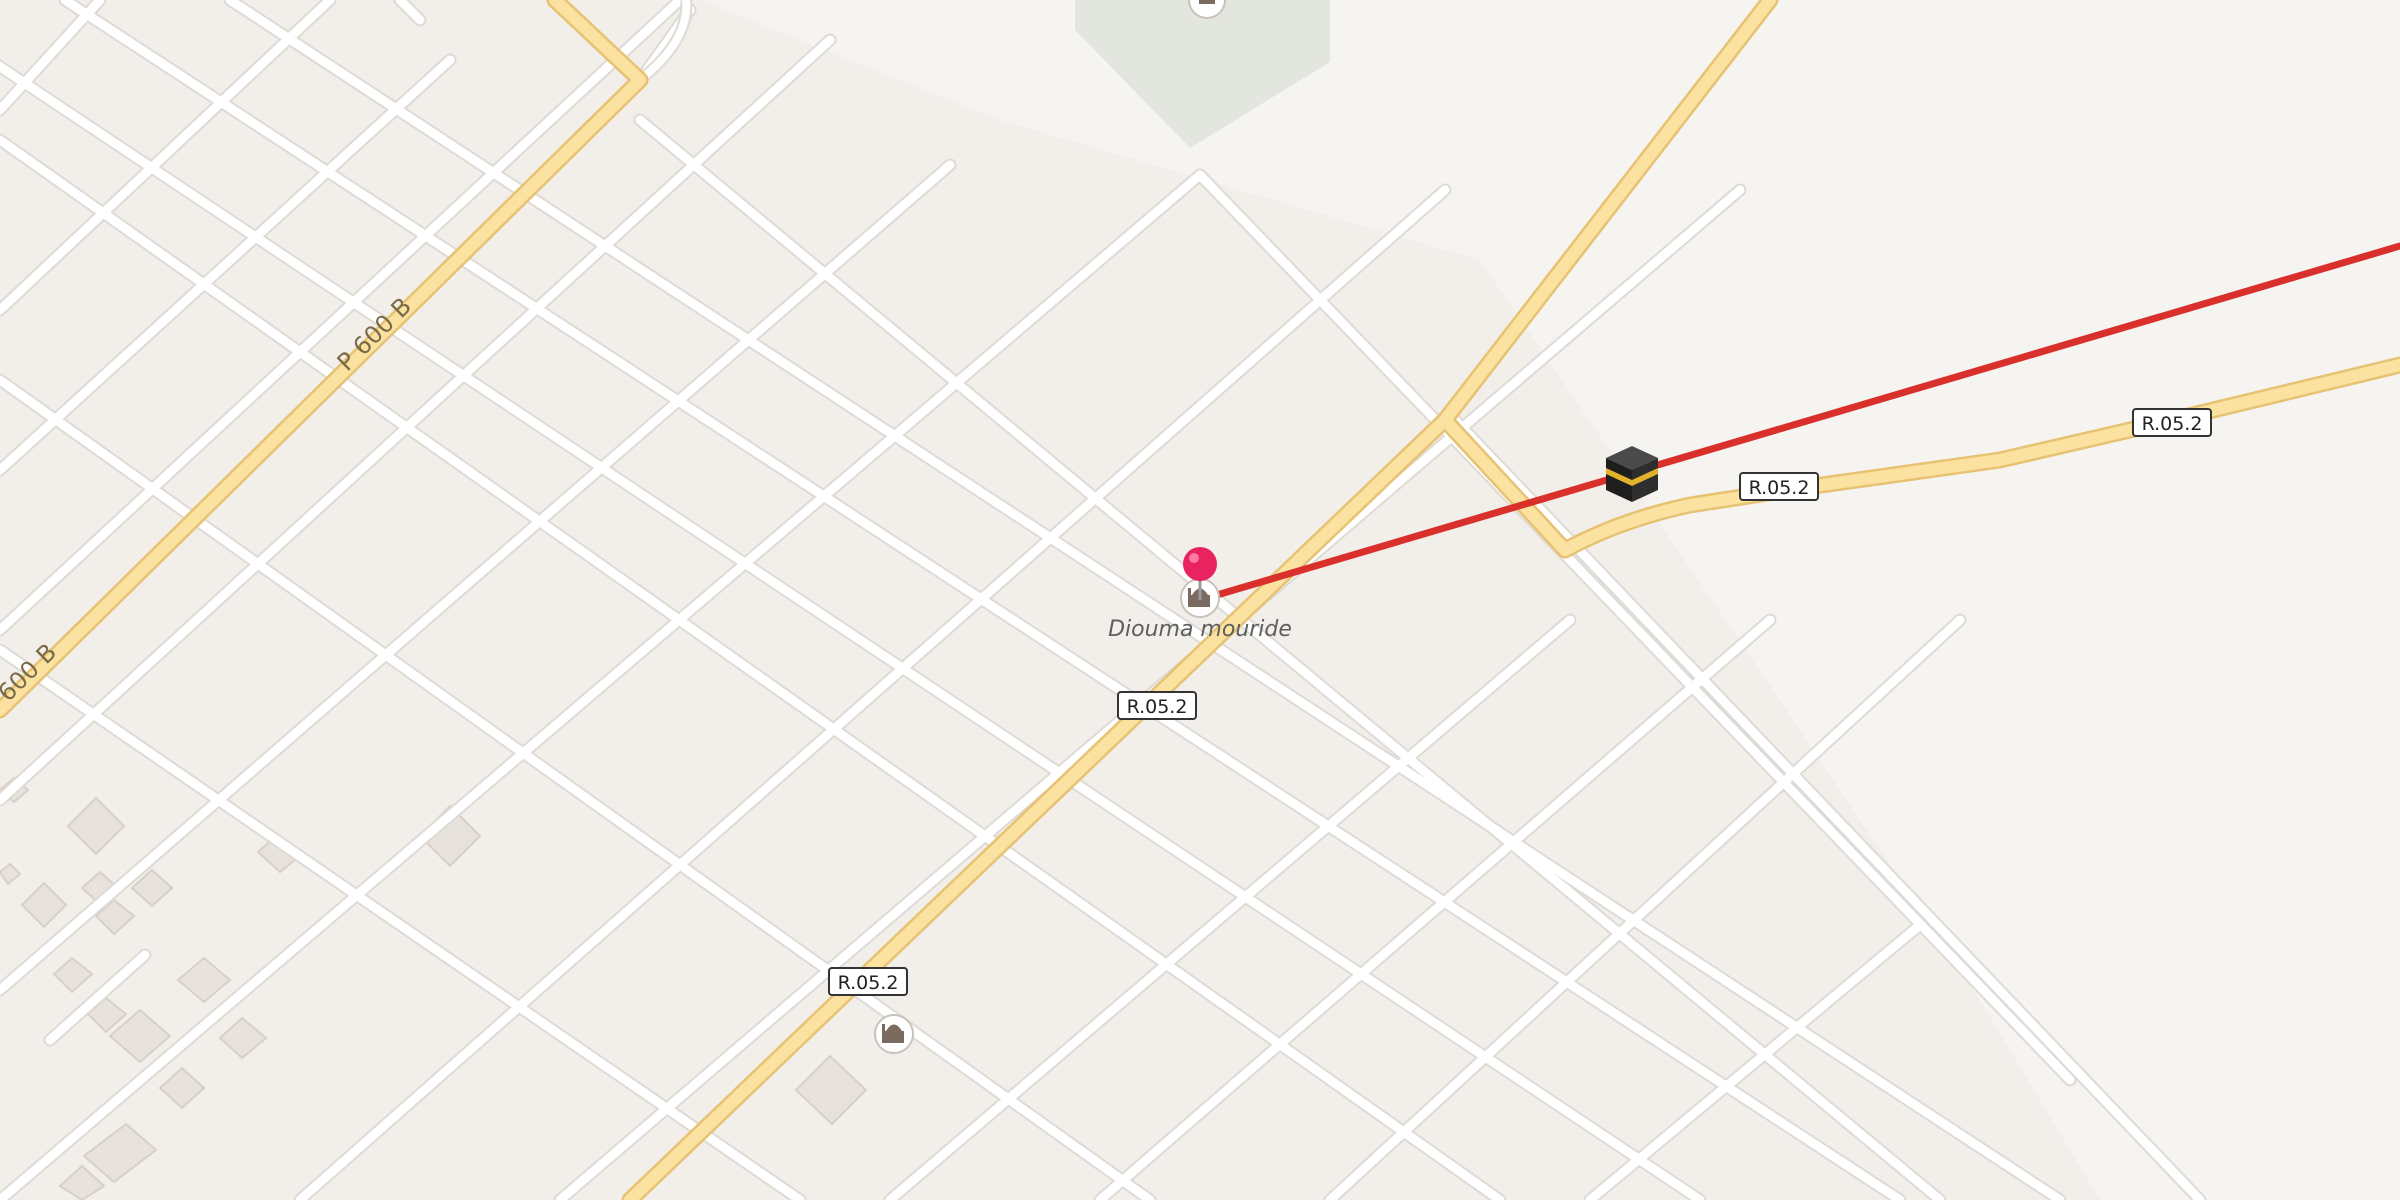 This screenshot has width=2400, height=1200. What do you see at coordinates (1632, 474) in the screenshot?
I see `kaaba-icon` at bounding box center [1632, 474].